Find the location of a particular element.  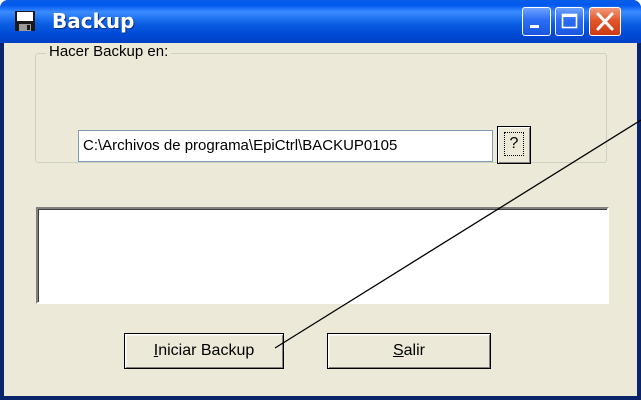

browse-button: ? is located at coordinates (514, 145).